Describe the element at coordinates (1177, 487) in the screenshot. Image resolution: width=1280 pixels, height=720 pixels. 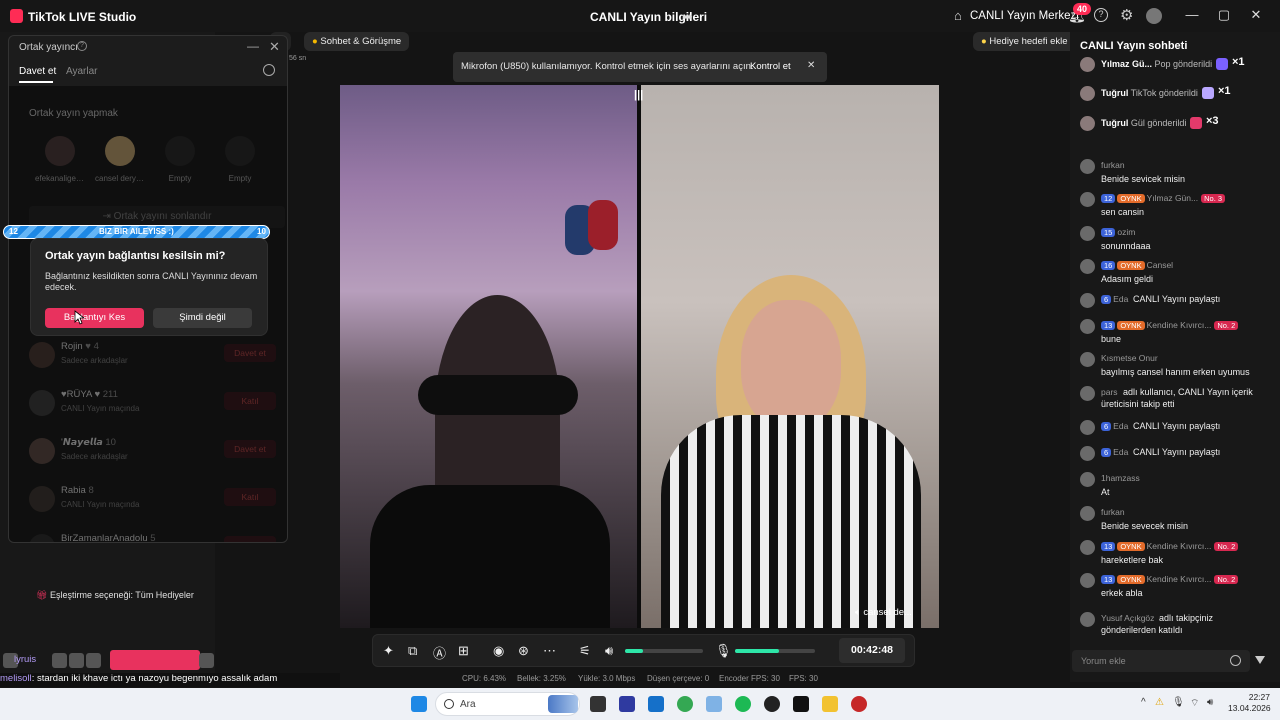
I see `chat-message: 1hamzass At` at that location.